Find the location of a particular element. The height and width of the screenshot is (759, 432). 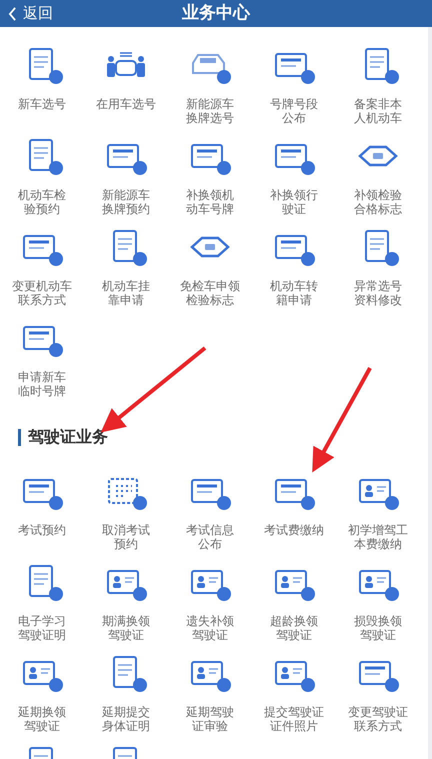

service-link: 遗失补领驾驶证 is located at coordinates (210, 628).